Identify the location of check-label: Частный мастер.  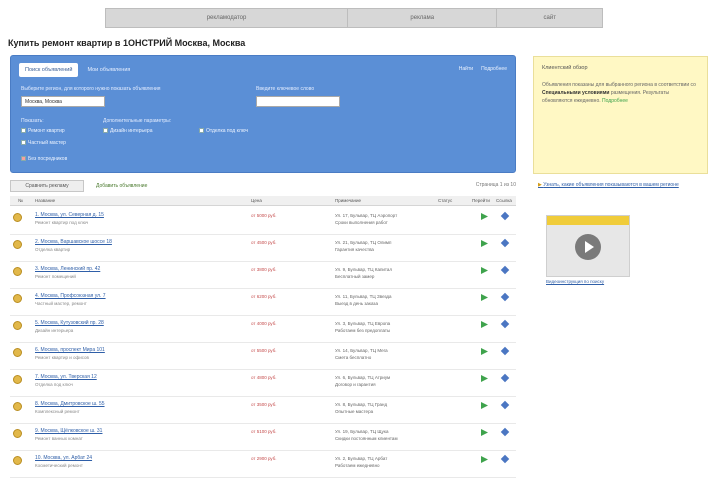
(47, 143).